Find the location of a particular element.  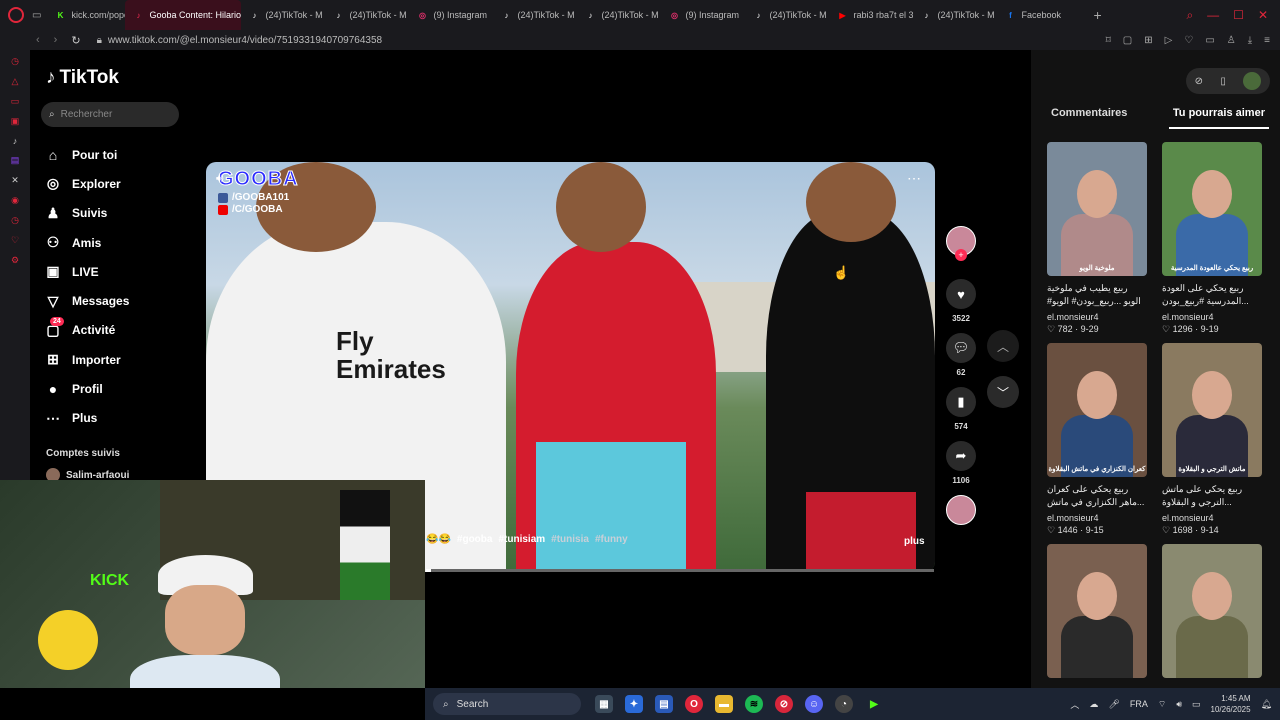

tiktok-menu-item: ⋯ Plus is located at coordinates (86, 418).